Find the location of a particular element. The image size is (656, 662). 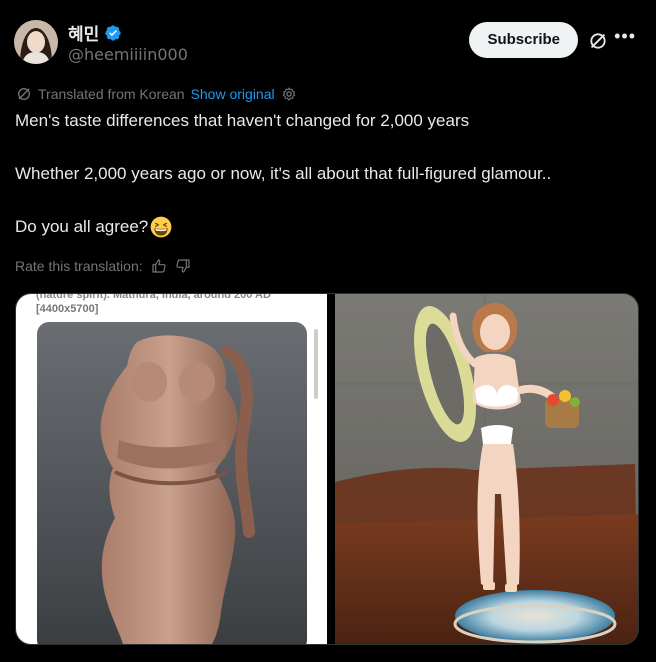

rate-translation: Rate this translation: is located at coordinates (103, 266).